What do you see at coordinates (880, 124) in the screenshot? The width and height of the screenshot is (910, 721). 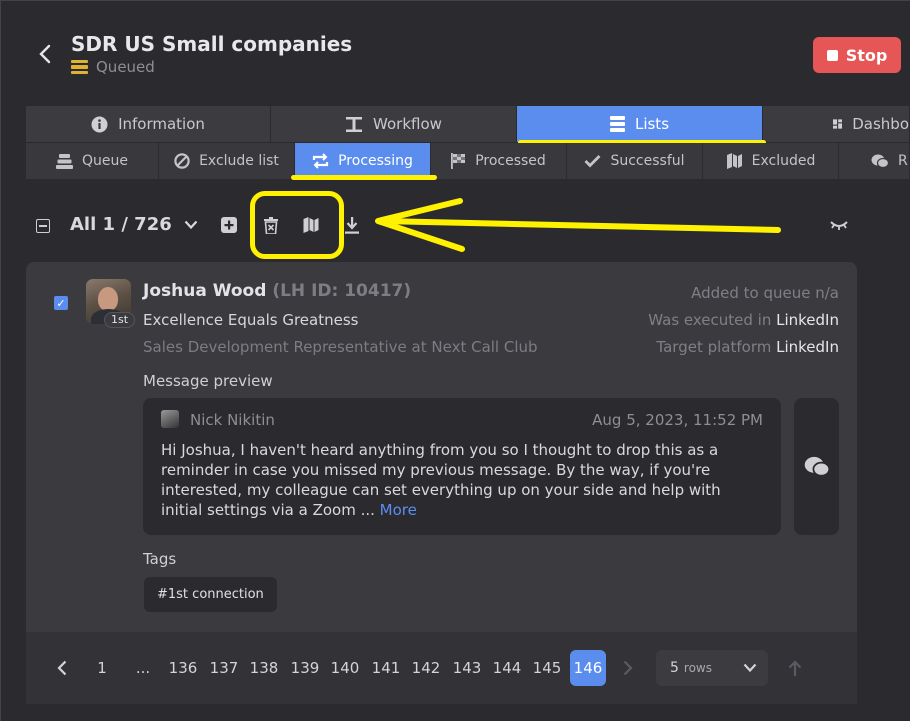 I see `tab-label: Dashbo` at bounding box center [880, 124].